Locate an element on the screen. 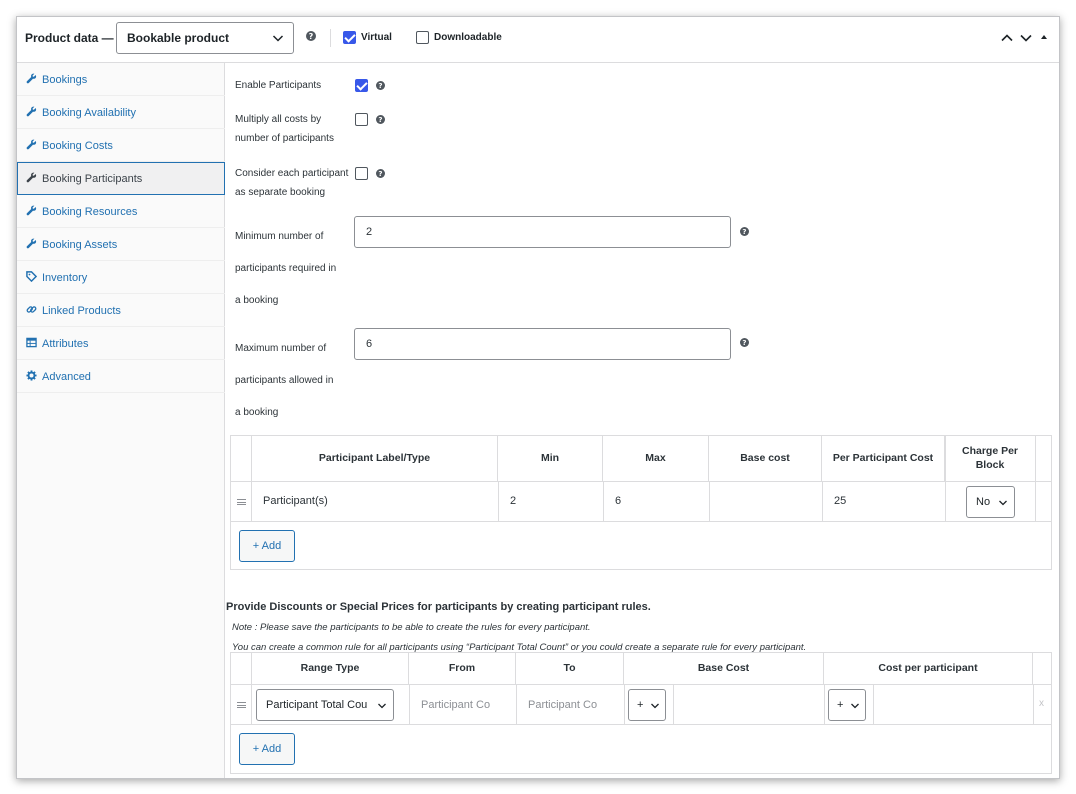  sidebar-item-label: Bookings is located at coordinates (65, 80).